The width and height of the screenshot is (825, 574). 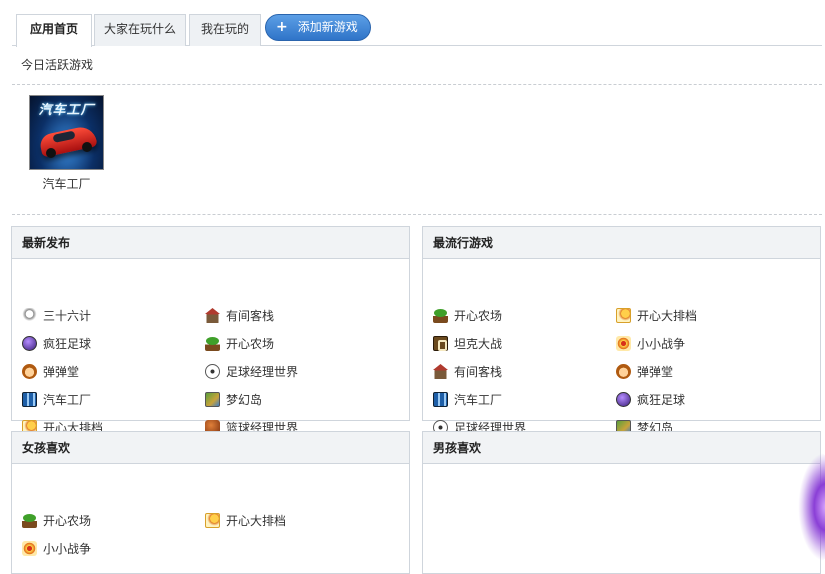 I want to click on panel-title-boys: 男孩喜欢, so click(x=621, y=448).